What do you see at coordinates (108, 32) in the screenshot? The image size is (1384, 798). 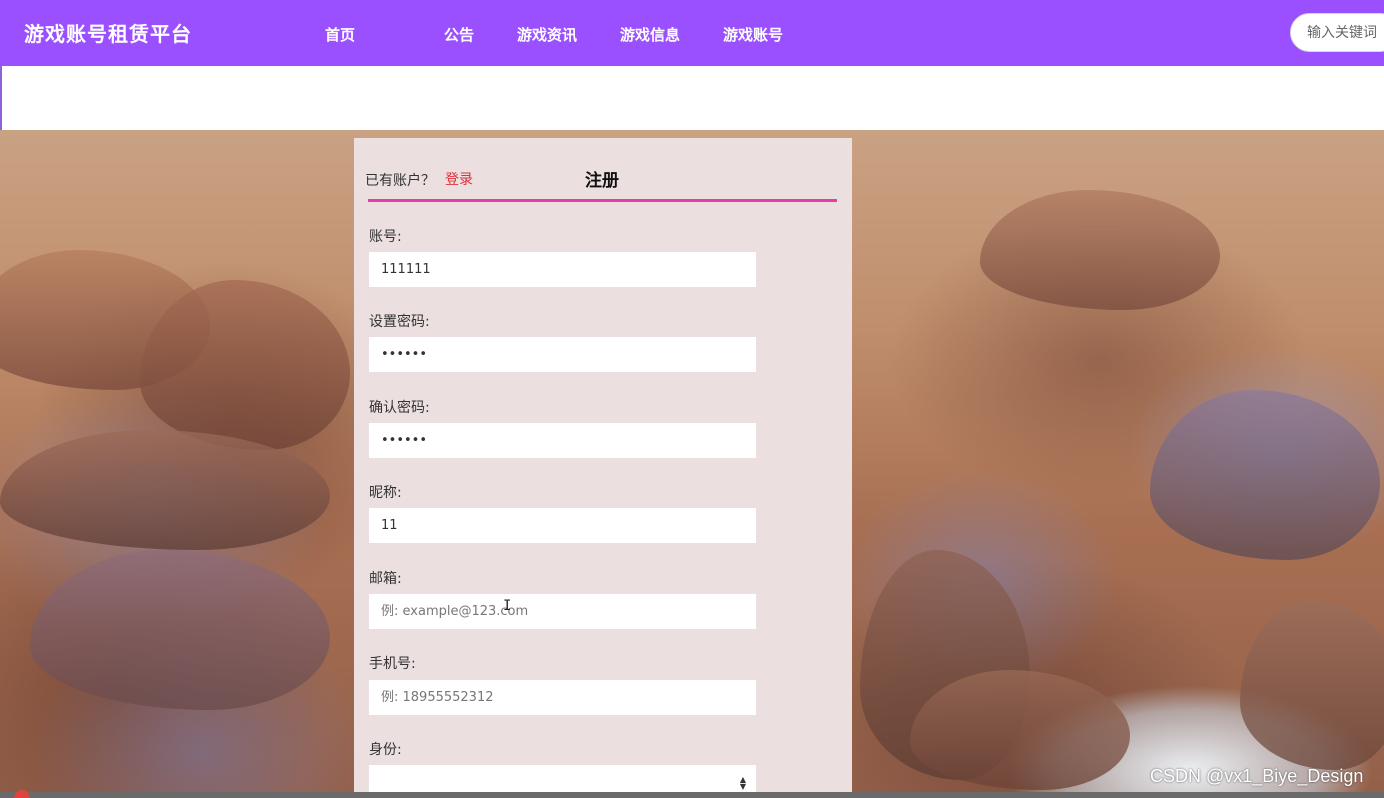 I see `site-brand: 游戏账号租赁平台` at bounding box center [108, 32].